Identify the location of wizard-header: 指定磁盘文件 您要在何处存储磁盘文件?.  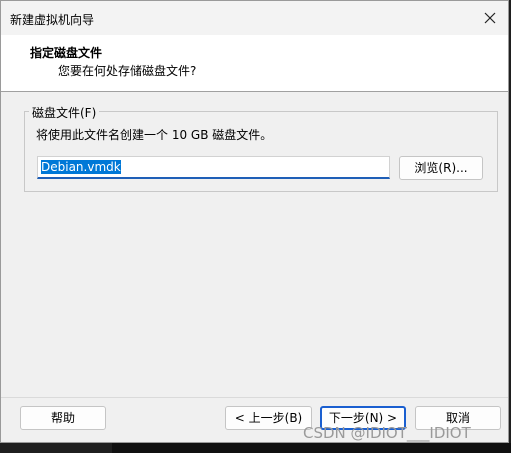
(254, 63).